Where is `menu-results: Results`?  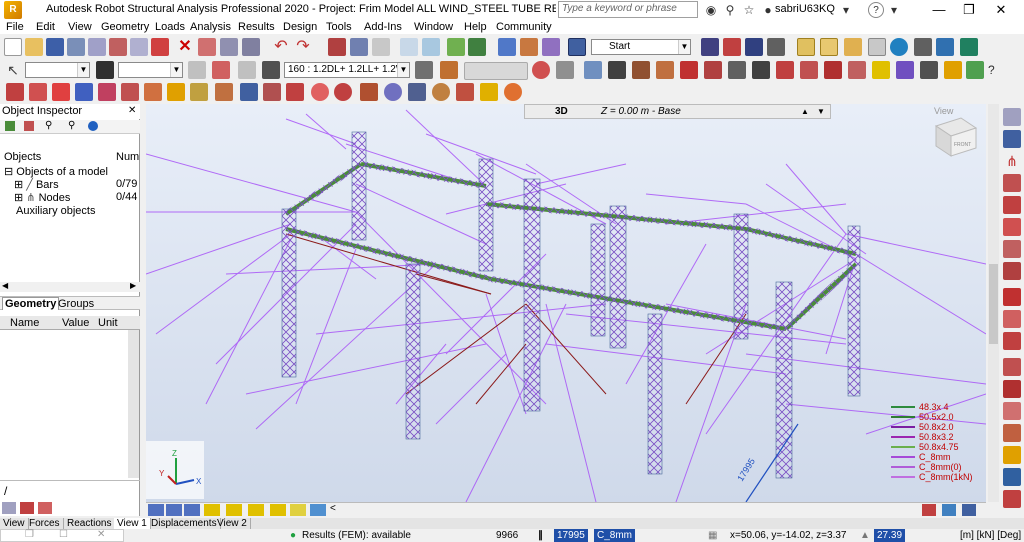
menu-results: Results is located at coordinates (256, 27).